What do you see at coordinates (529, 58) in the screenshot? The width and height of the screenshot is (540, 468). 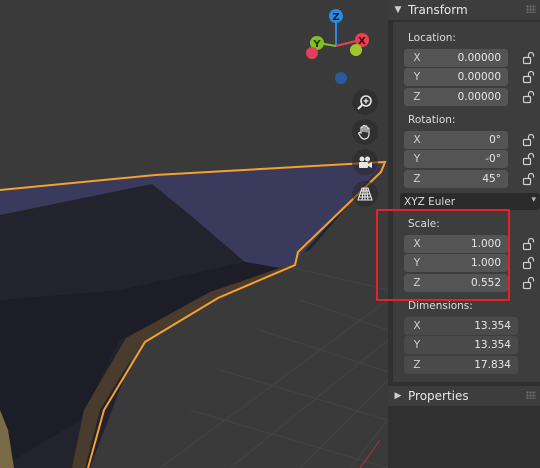 I see `location-x-lock-icon` at bounding box center [529, 58].